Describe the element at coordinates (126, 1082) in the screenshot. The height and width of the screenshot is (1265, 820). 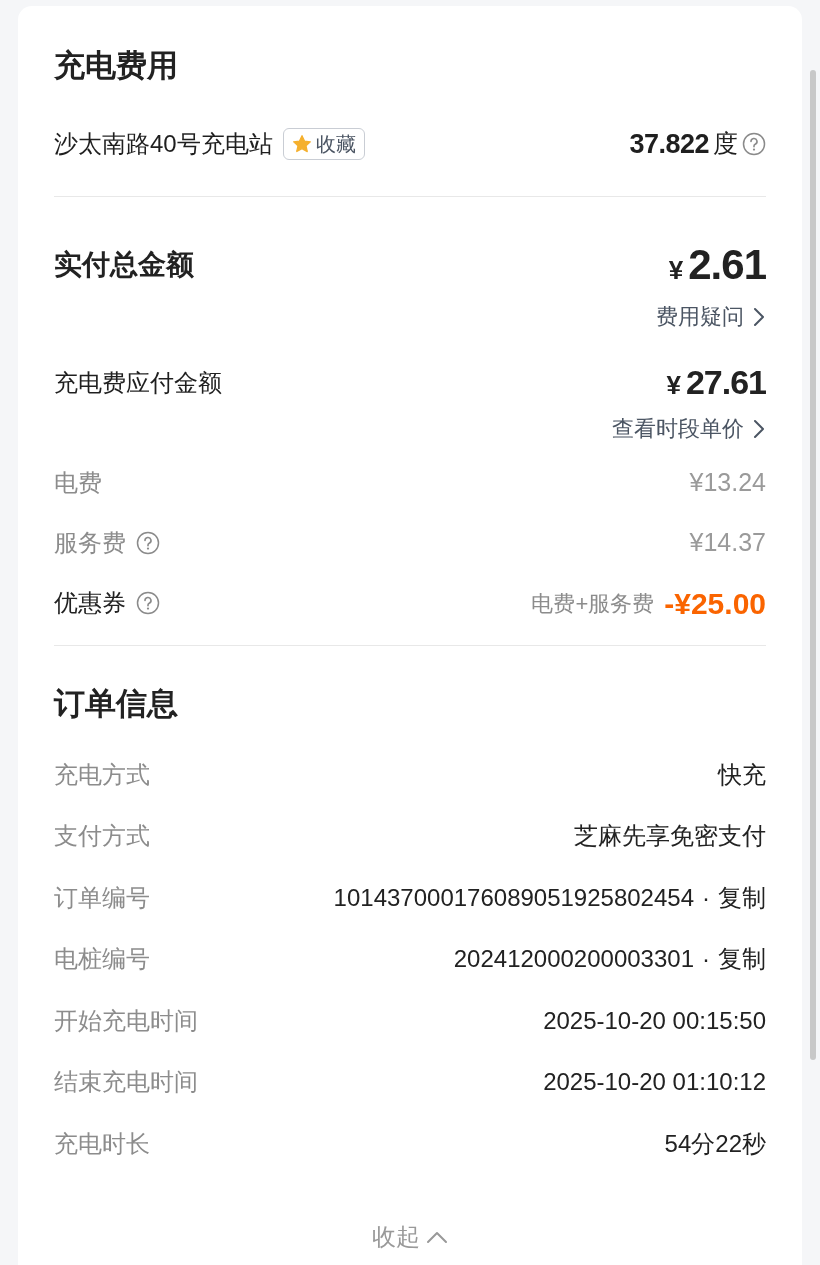
I see `info-label: 结束充电时间` at that location.